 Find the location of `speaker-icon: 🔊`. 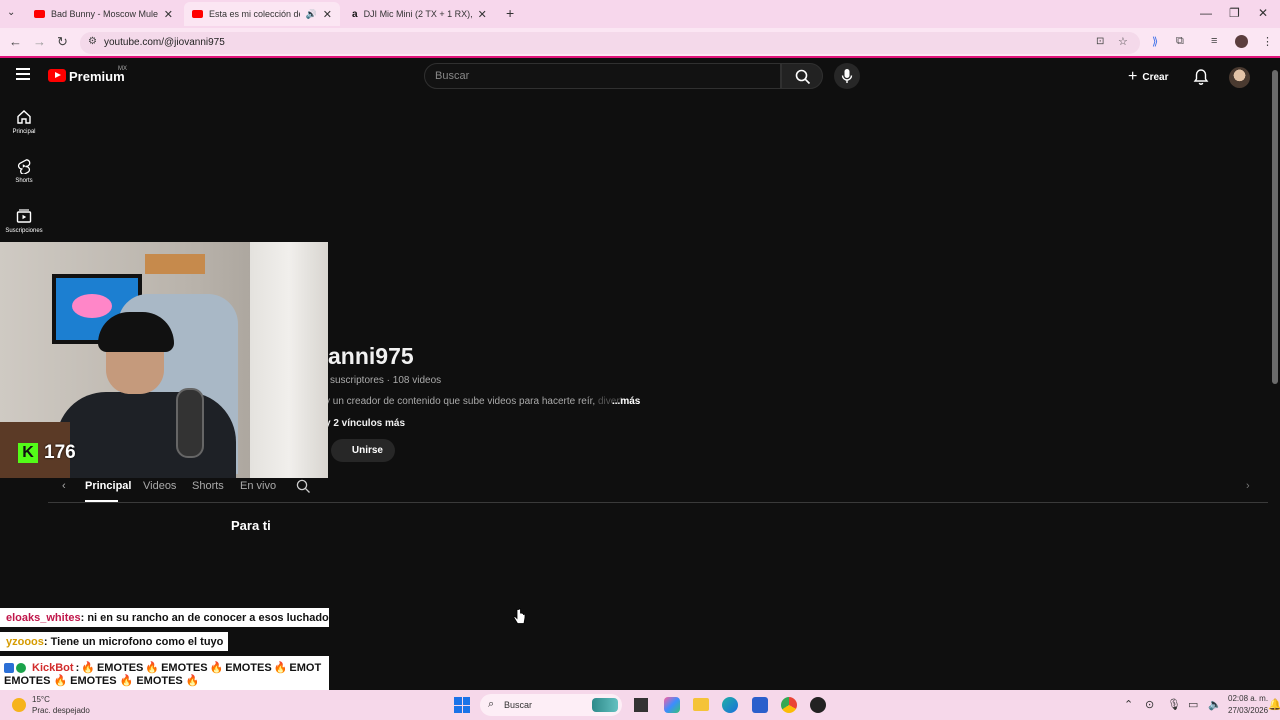

speaker-icon: 🔊 is located at coordinates (311, 14).